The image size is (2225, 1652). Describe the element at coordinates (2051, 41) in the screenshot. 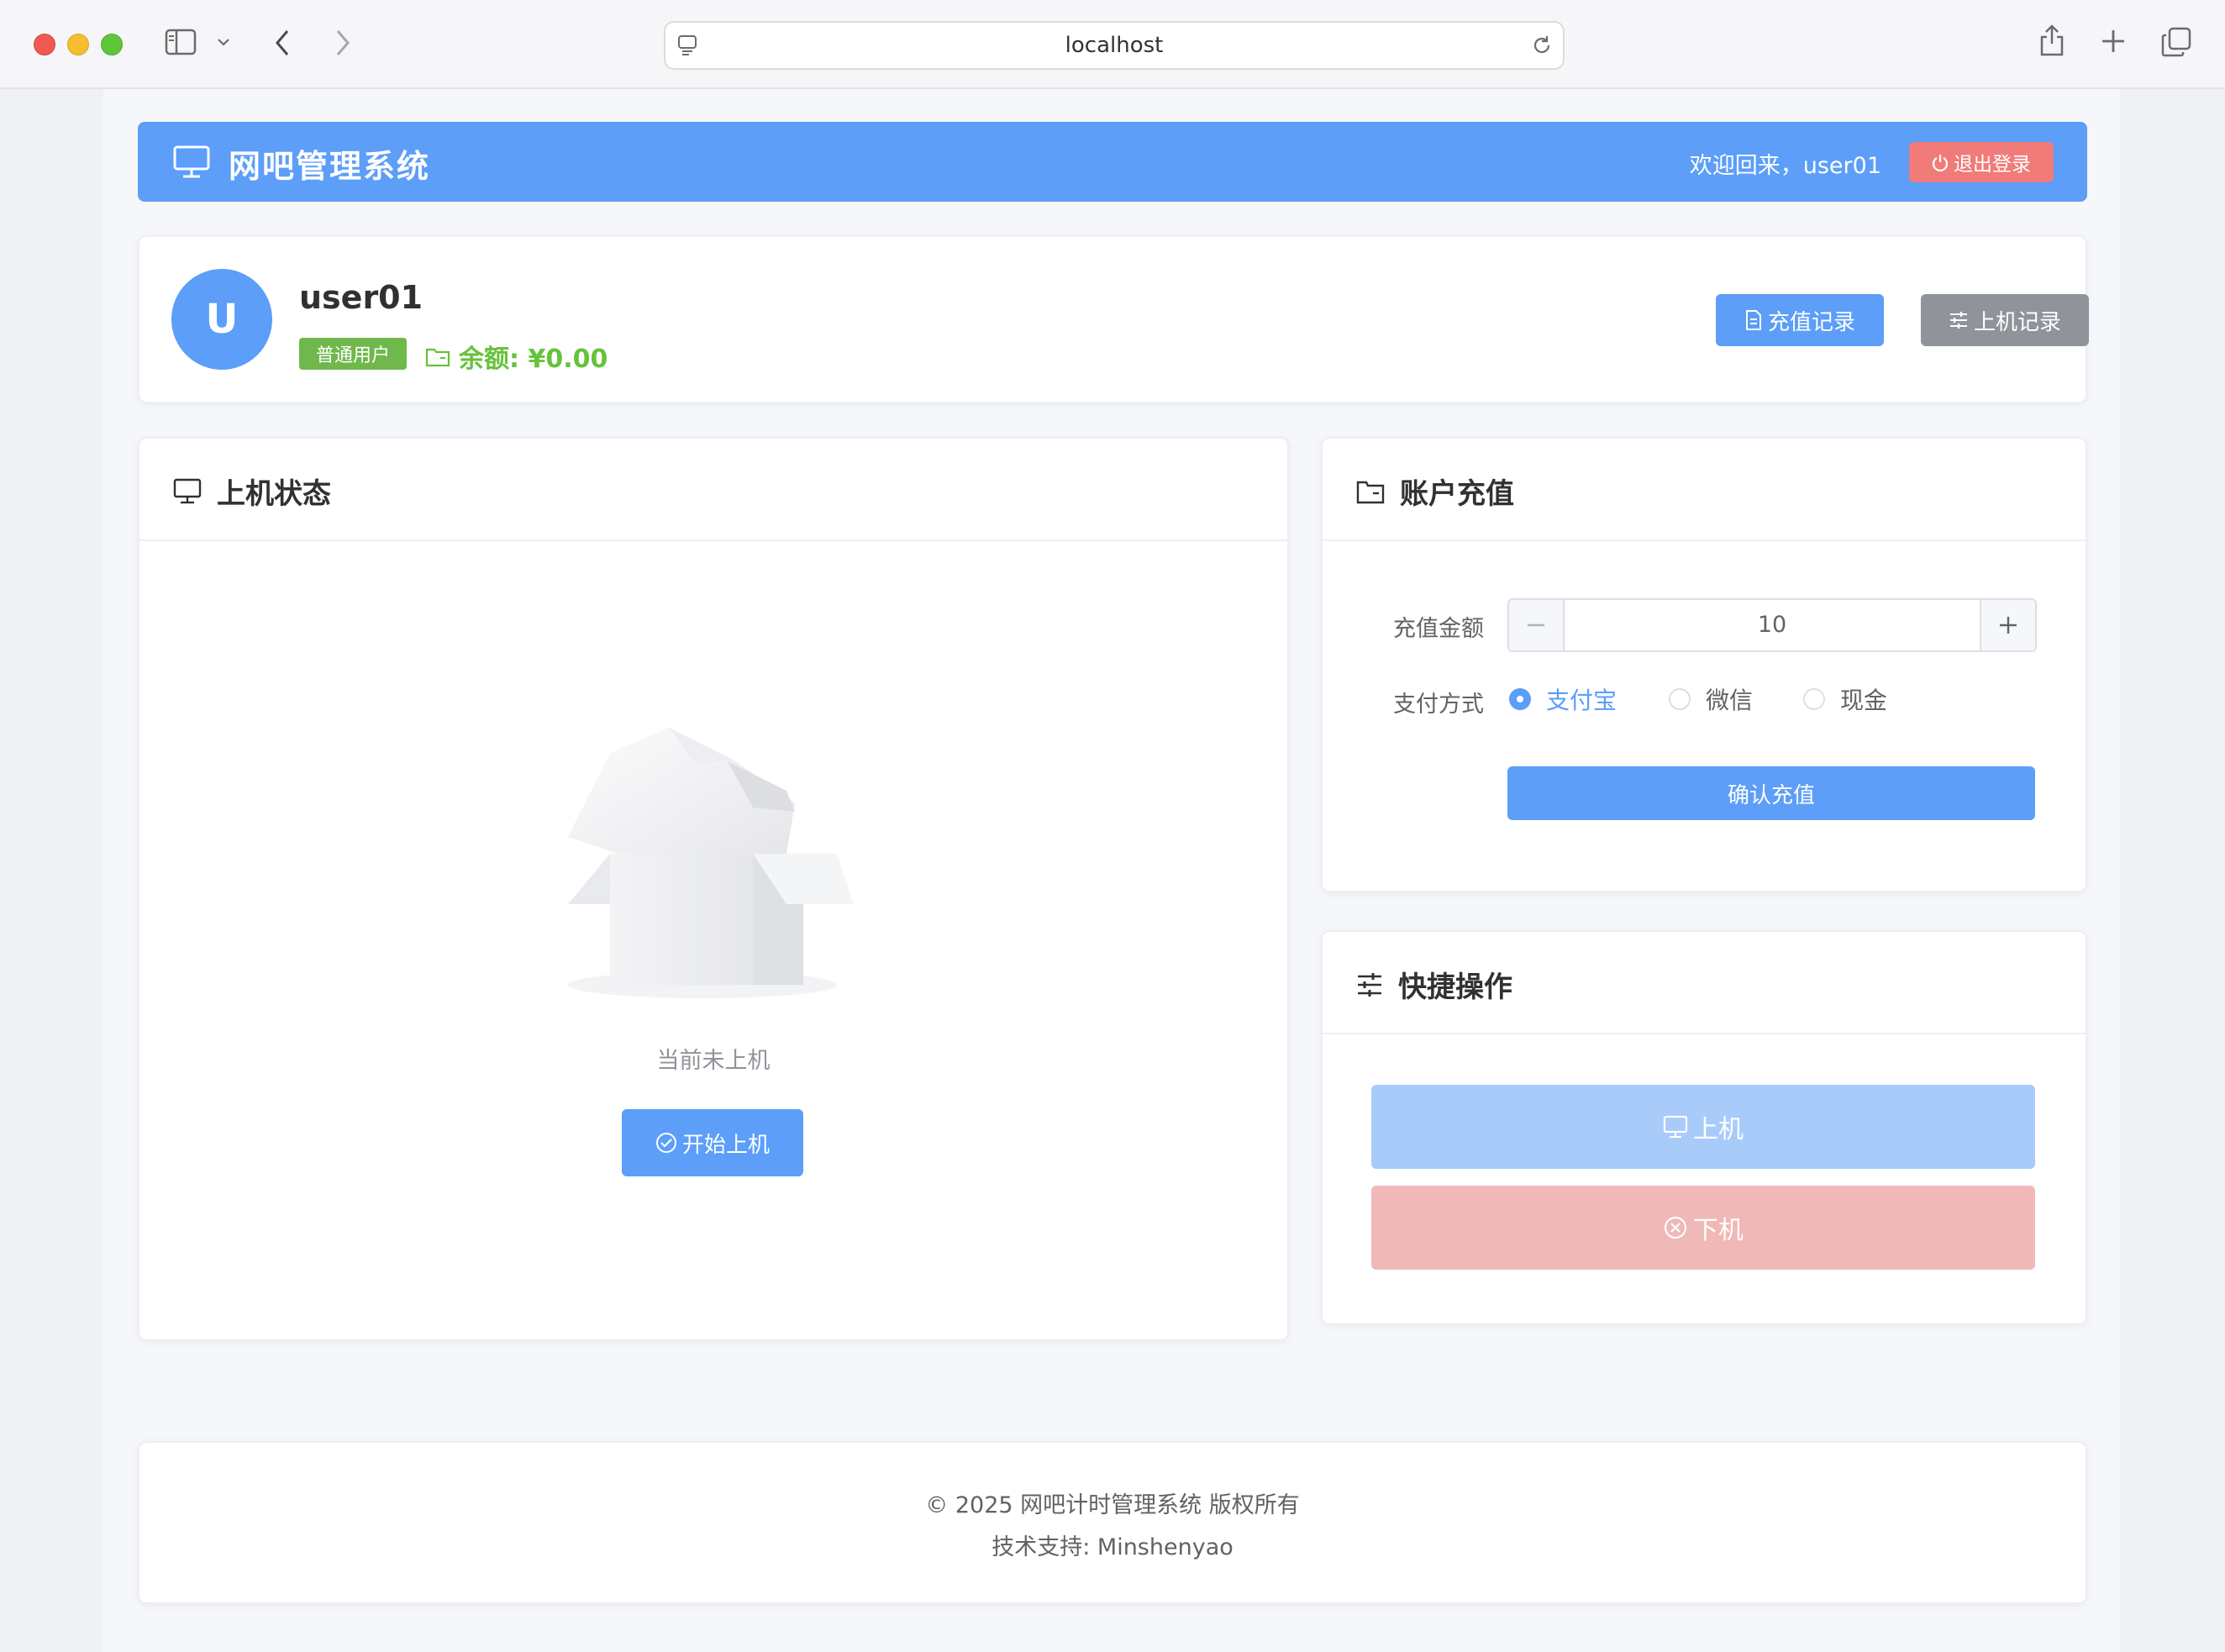

I see `share-icon` at that location.